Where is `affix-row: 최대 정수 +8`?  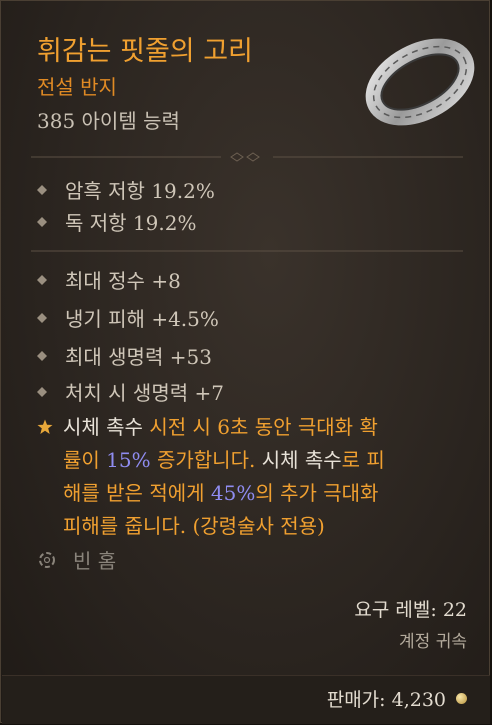
affix-row: 최대 정수 +8 is located at coordinates (109, 279).